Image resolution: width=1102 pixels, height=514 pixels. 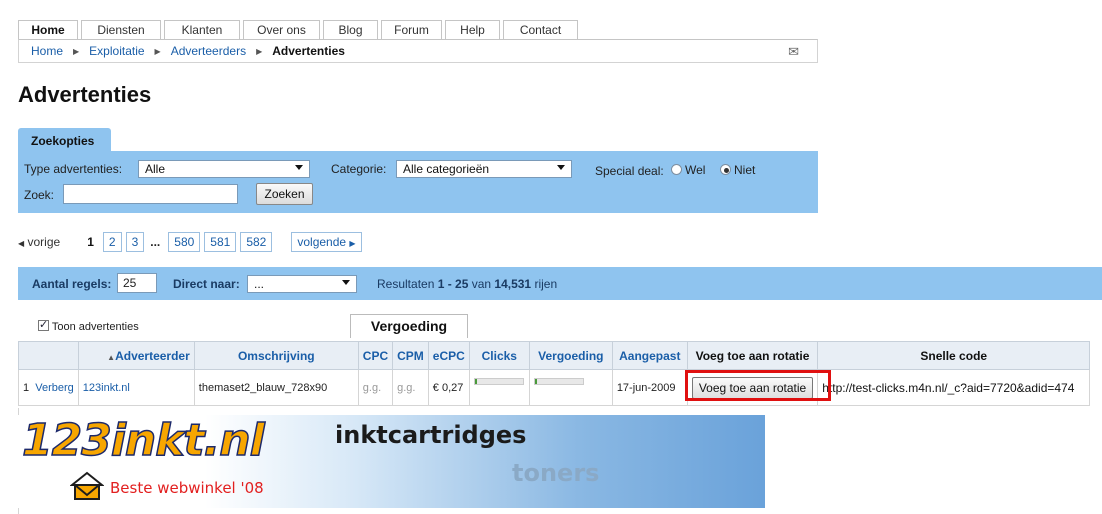 What do you see at coordinates (43, 324) in the screenshot?
I see `toon-checkbox` at bounding box center [43, 324].